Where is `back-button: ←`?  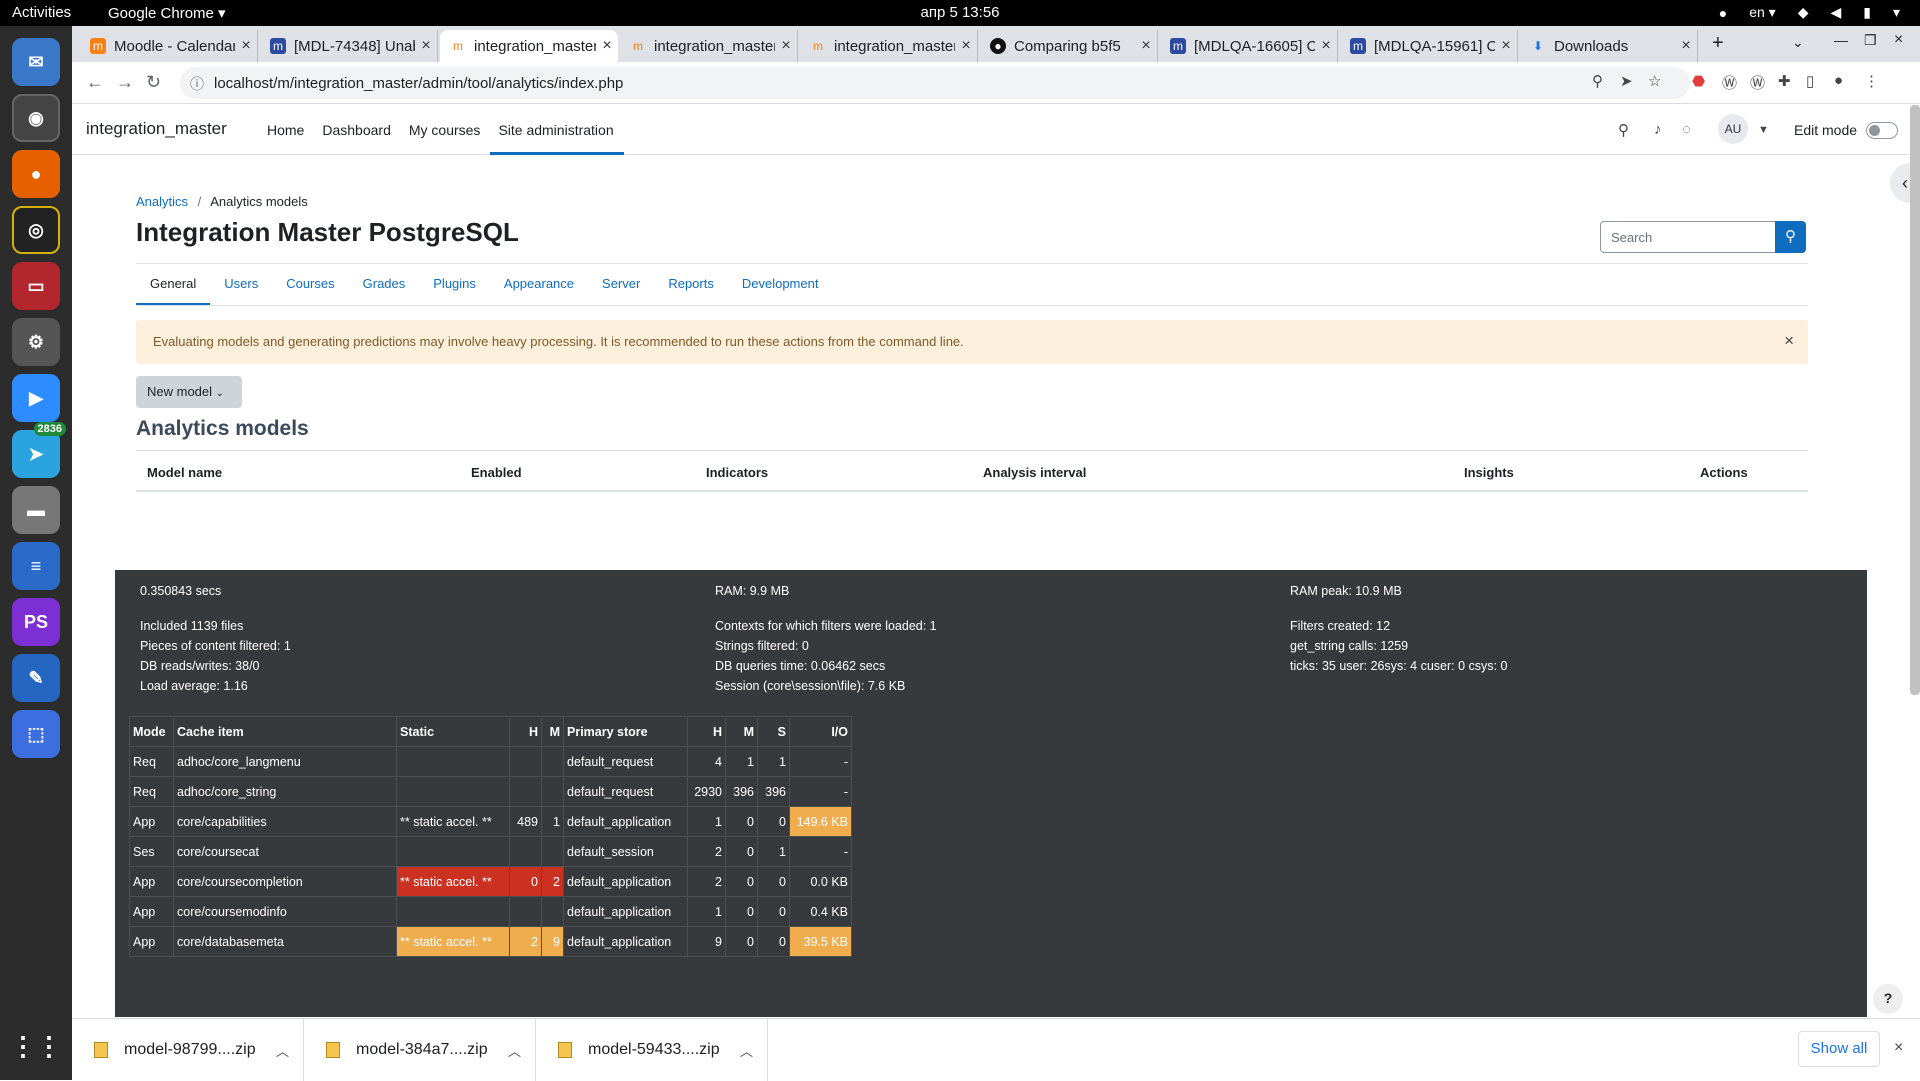
back-button: ← is located at coordinates (95, 82).